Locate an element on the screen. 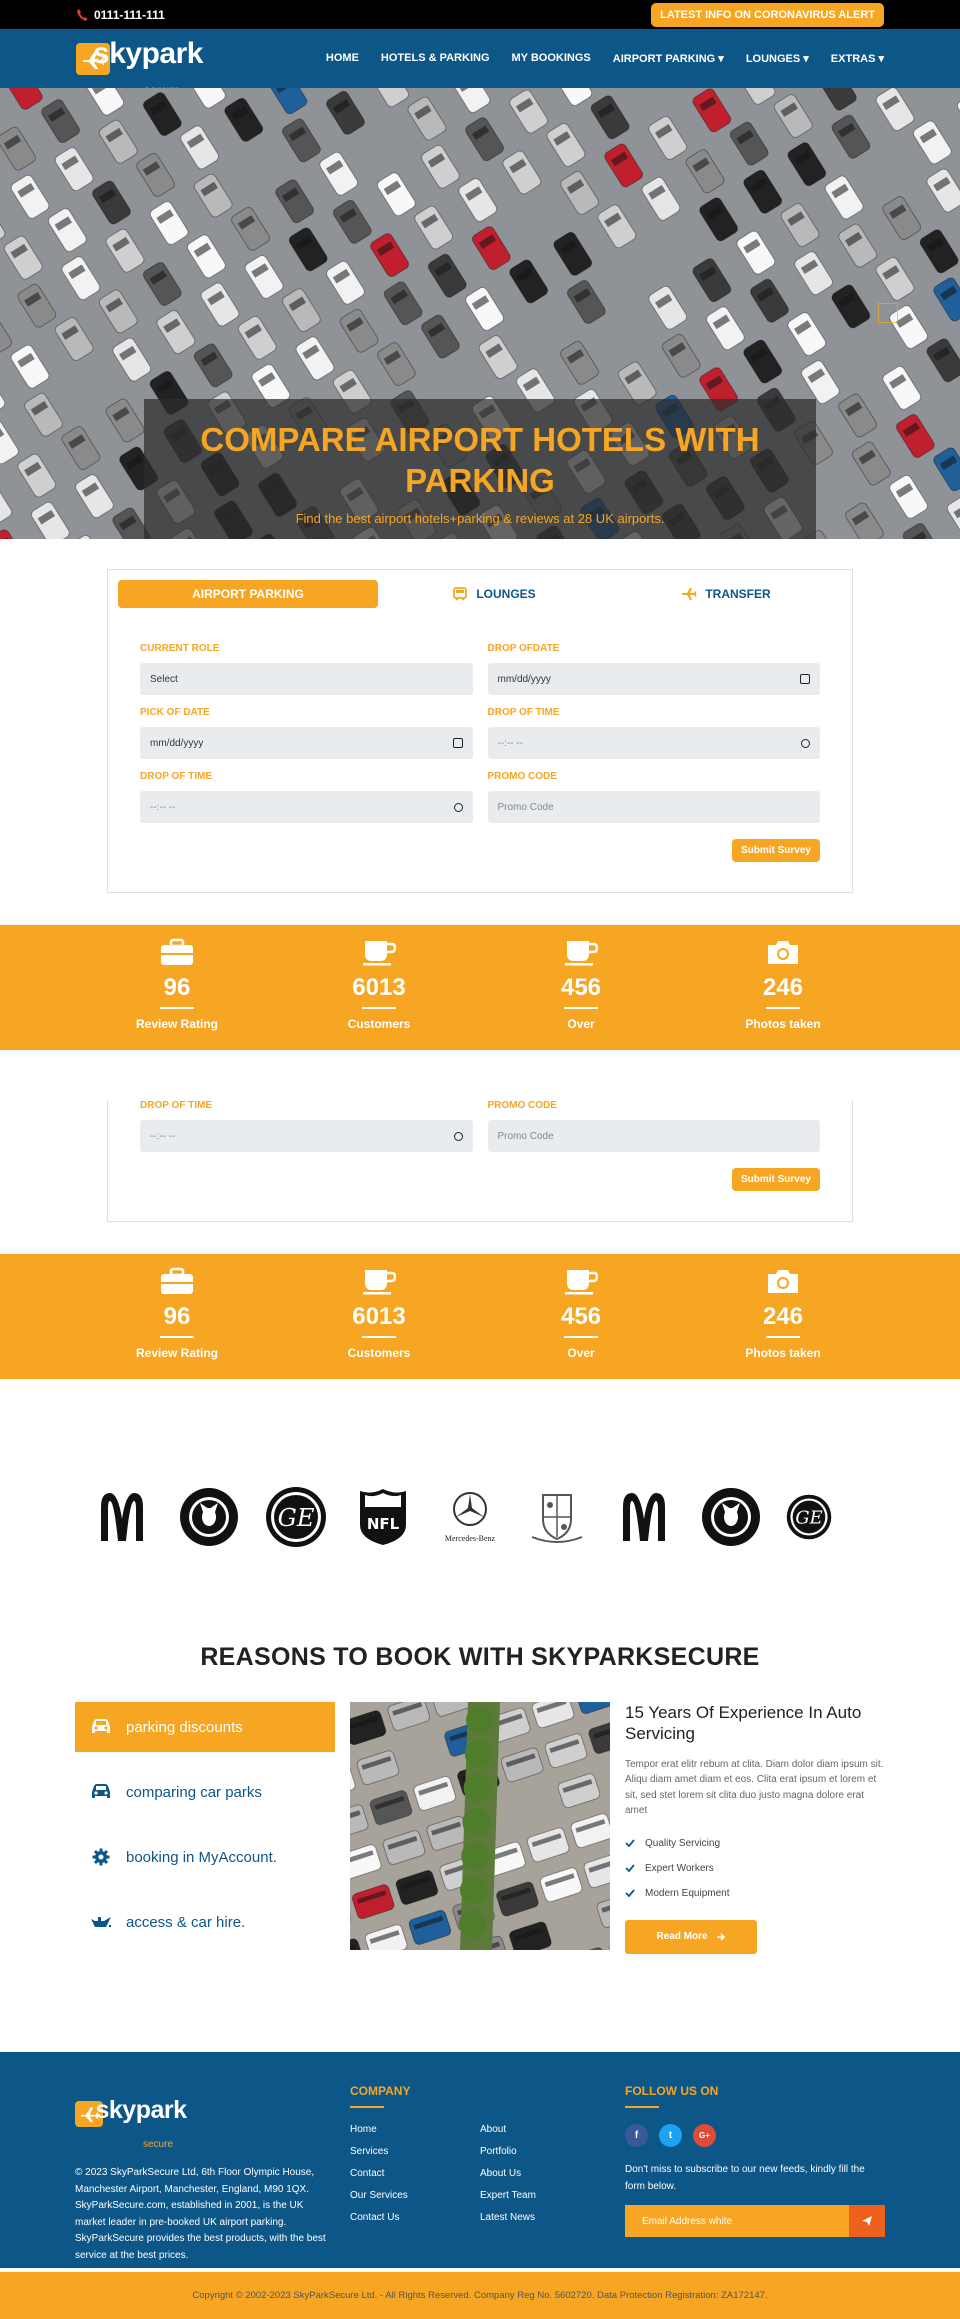 The width and height of the screenshot is (960, 2319). bus-icon is located at coordinates (460, 594).